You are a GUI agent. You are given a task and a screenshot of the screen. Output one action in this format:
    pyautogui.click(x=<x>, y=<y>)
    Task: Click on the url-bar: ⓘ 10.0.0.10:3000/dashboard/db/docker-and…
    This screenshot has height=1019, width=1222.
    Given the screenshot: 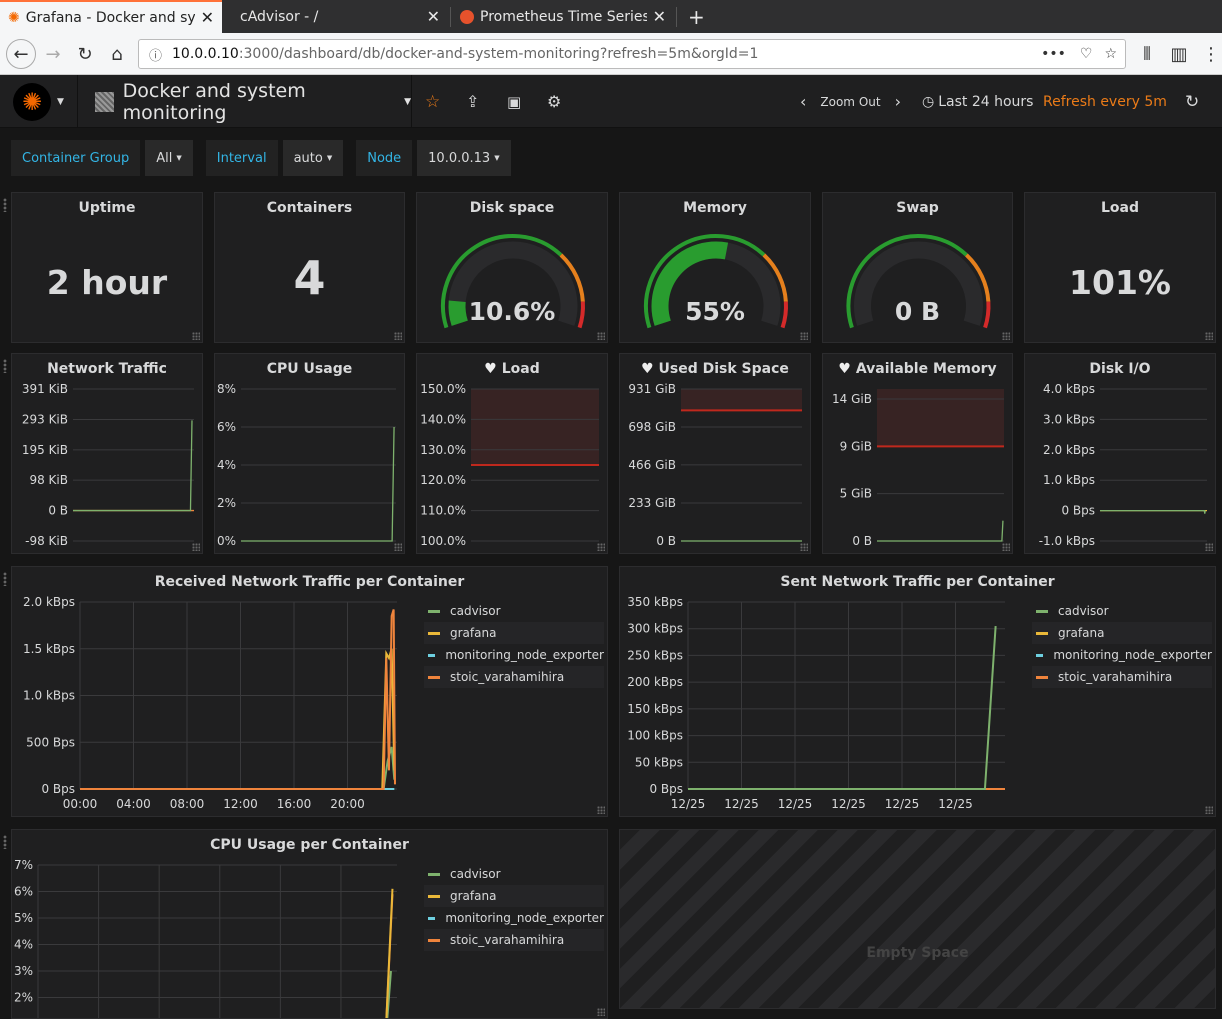 What is the action you would take?
    pyautogui.click(x=632, y=54)
    